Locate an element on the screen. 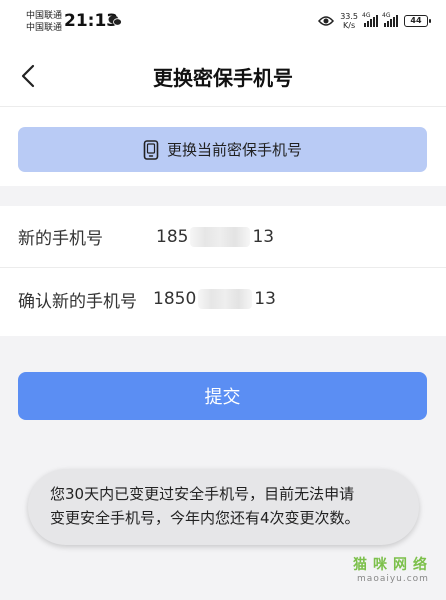 The width and height of the screenshot is (446, 600). watermark: 猫咪网络 maoaiyu.com is located at coordinates (393, 569).